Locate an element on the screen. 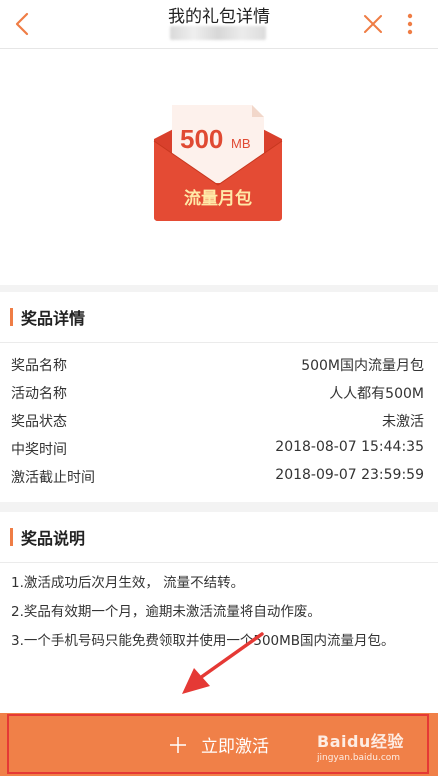  close-icon is located at coordinates (373, 24).